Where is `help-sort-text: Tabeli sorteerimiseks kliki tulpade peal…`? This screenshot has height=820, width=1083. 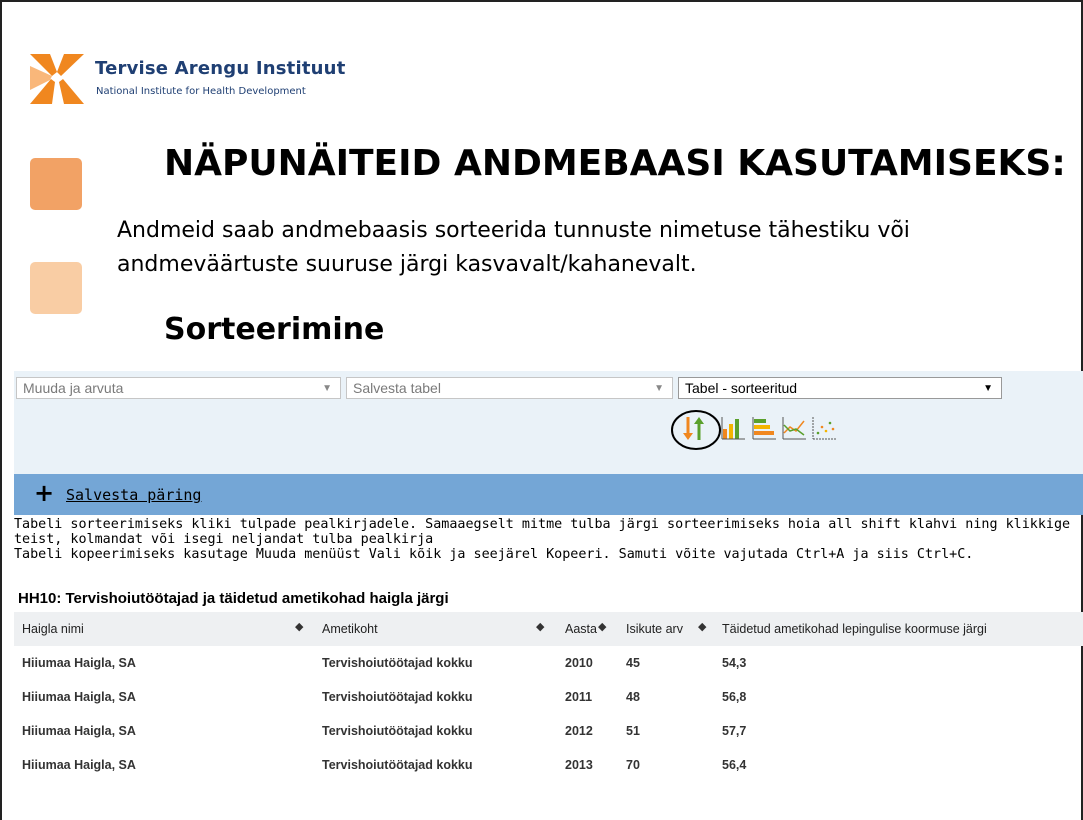 help-sort-text: Tabeli sorteerimiseks kliki tulpade peal… is located at coordinates (542, 532).